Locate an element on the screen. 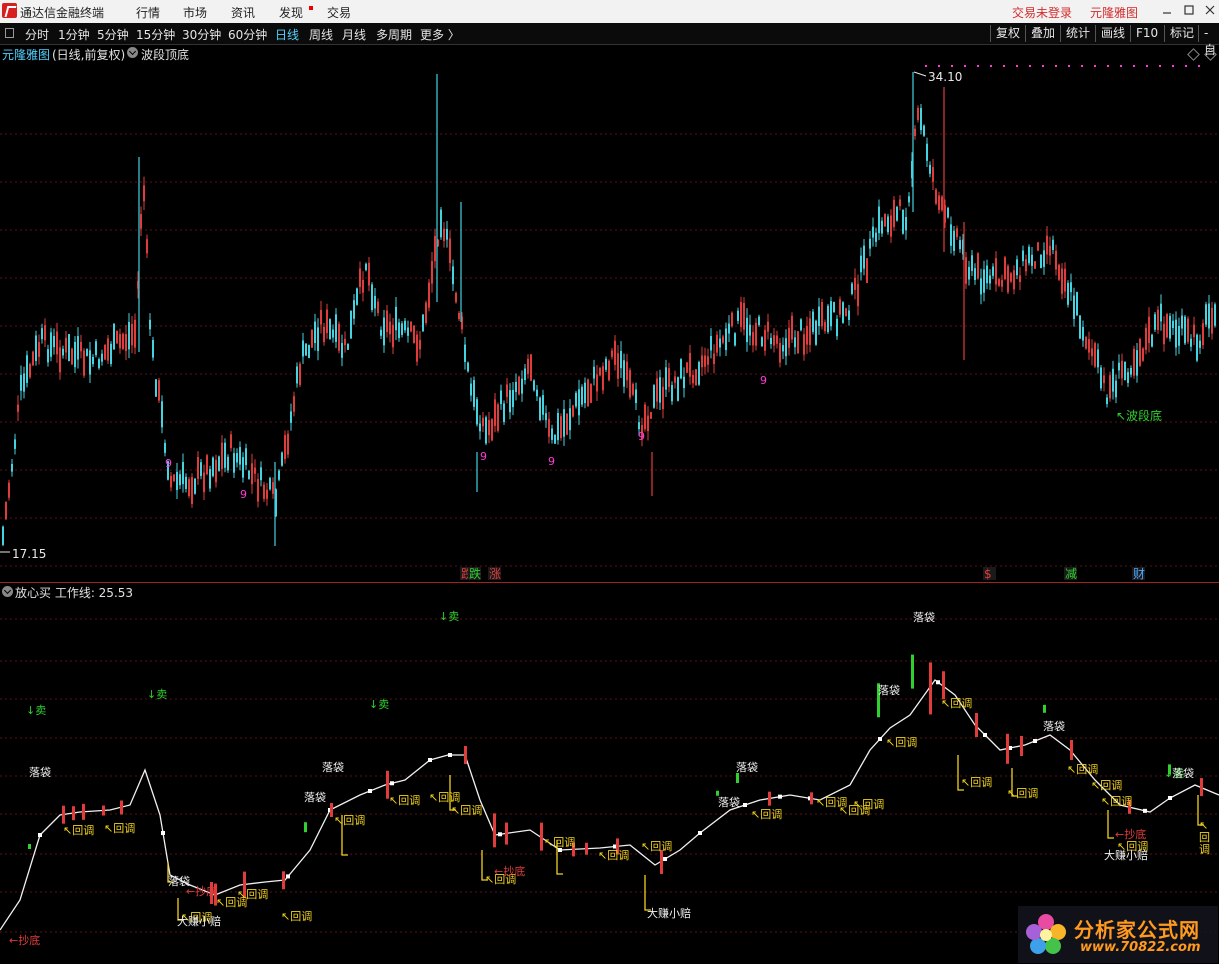 This screenshot has width=1219, height=964. close-icon is located at coordinates (1210, 10).